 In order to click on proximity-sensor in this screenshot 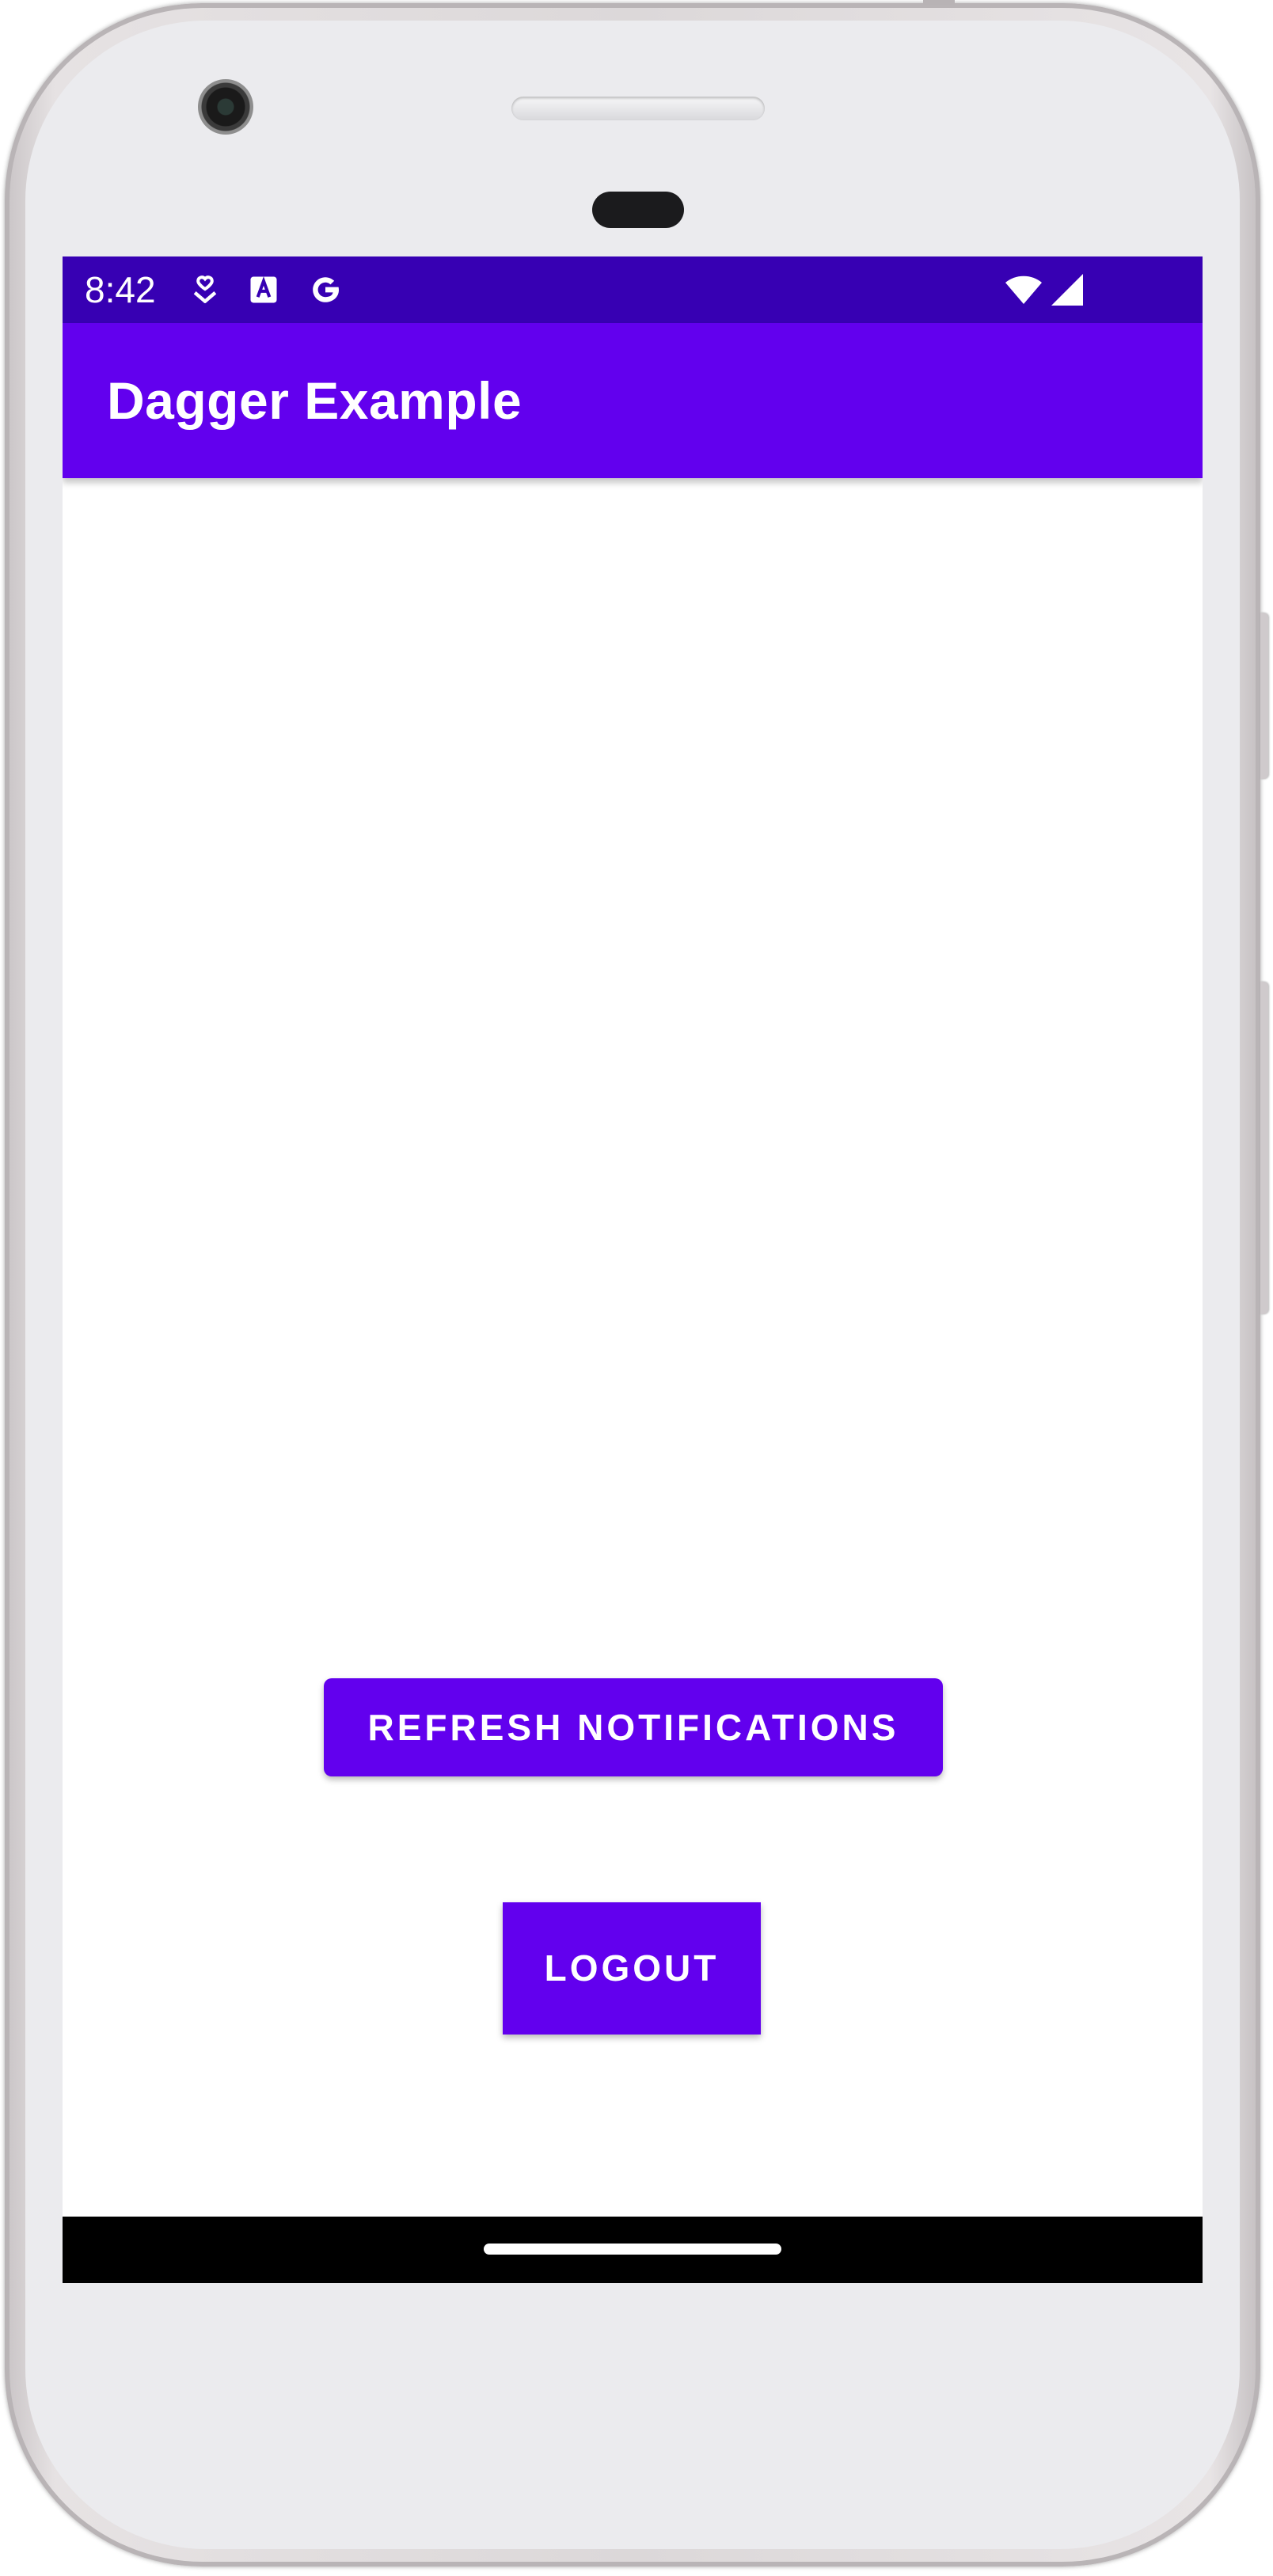, I will do `click(638, 210)`.